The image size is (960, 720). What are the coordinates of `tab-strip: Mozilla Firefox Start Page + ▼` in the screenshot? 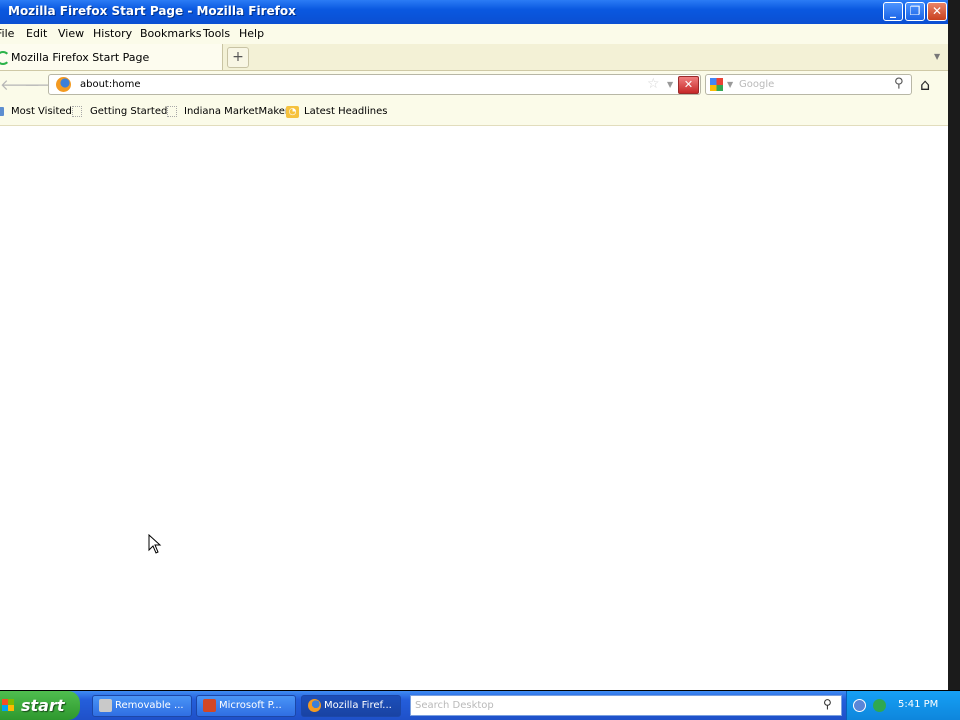 It's located at (474, 57).